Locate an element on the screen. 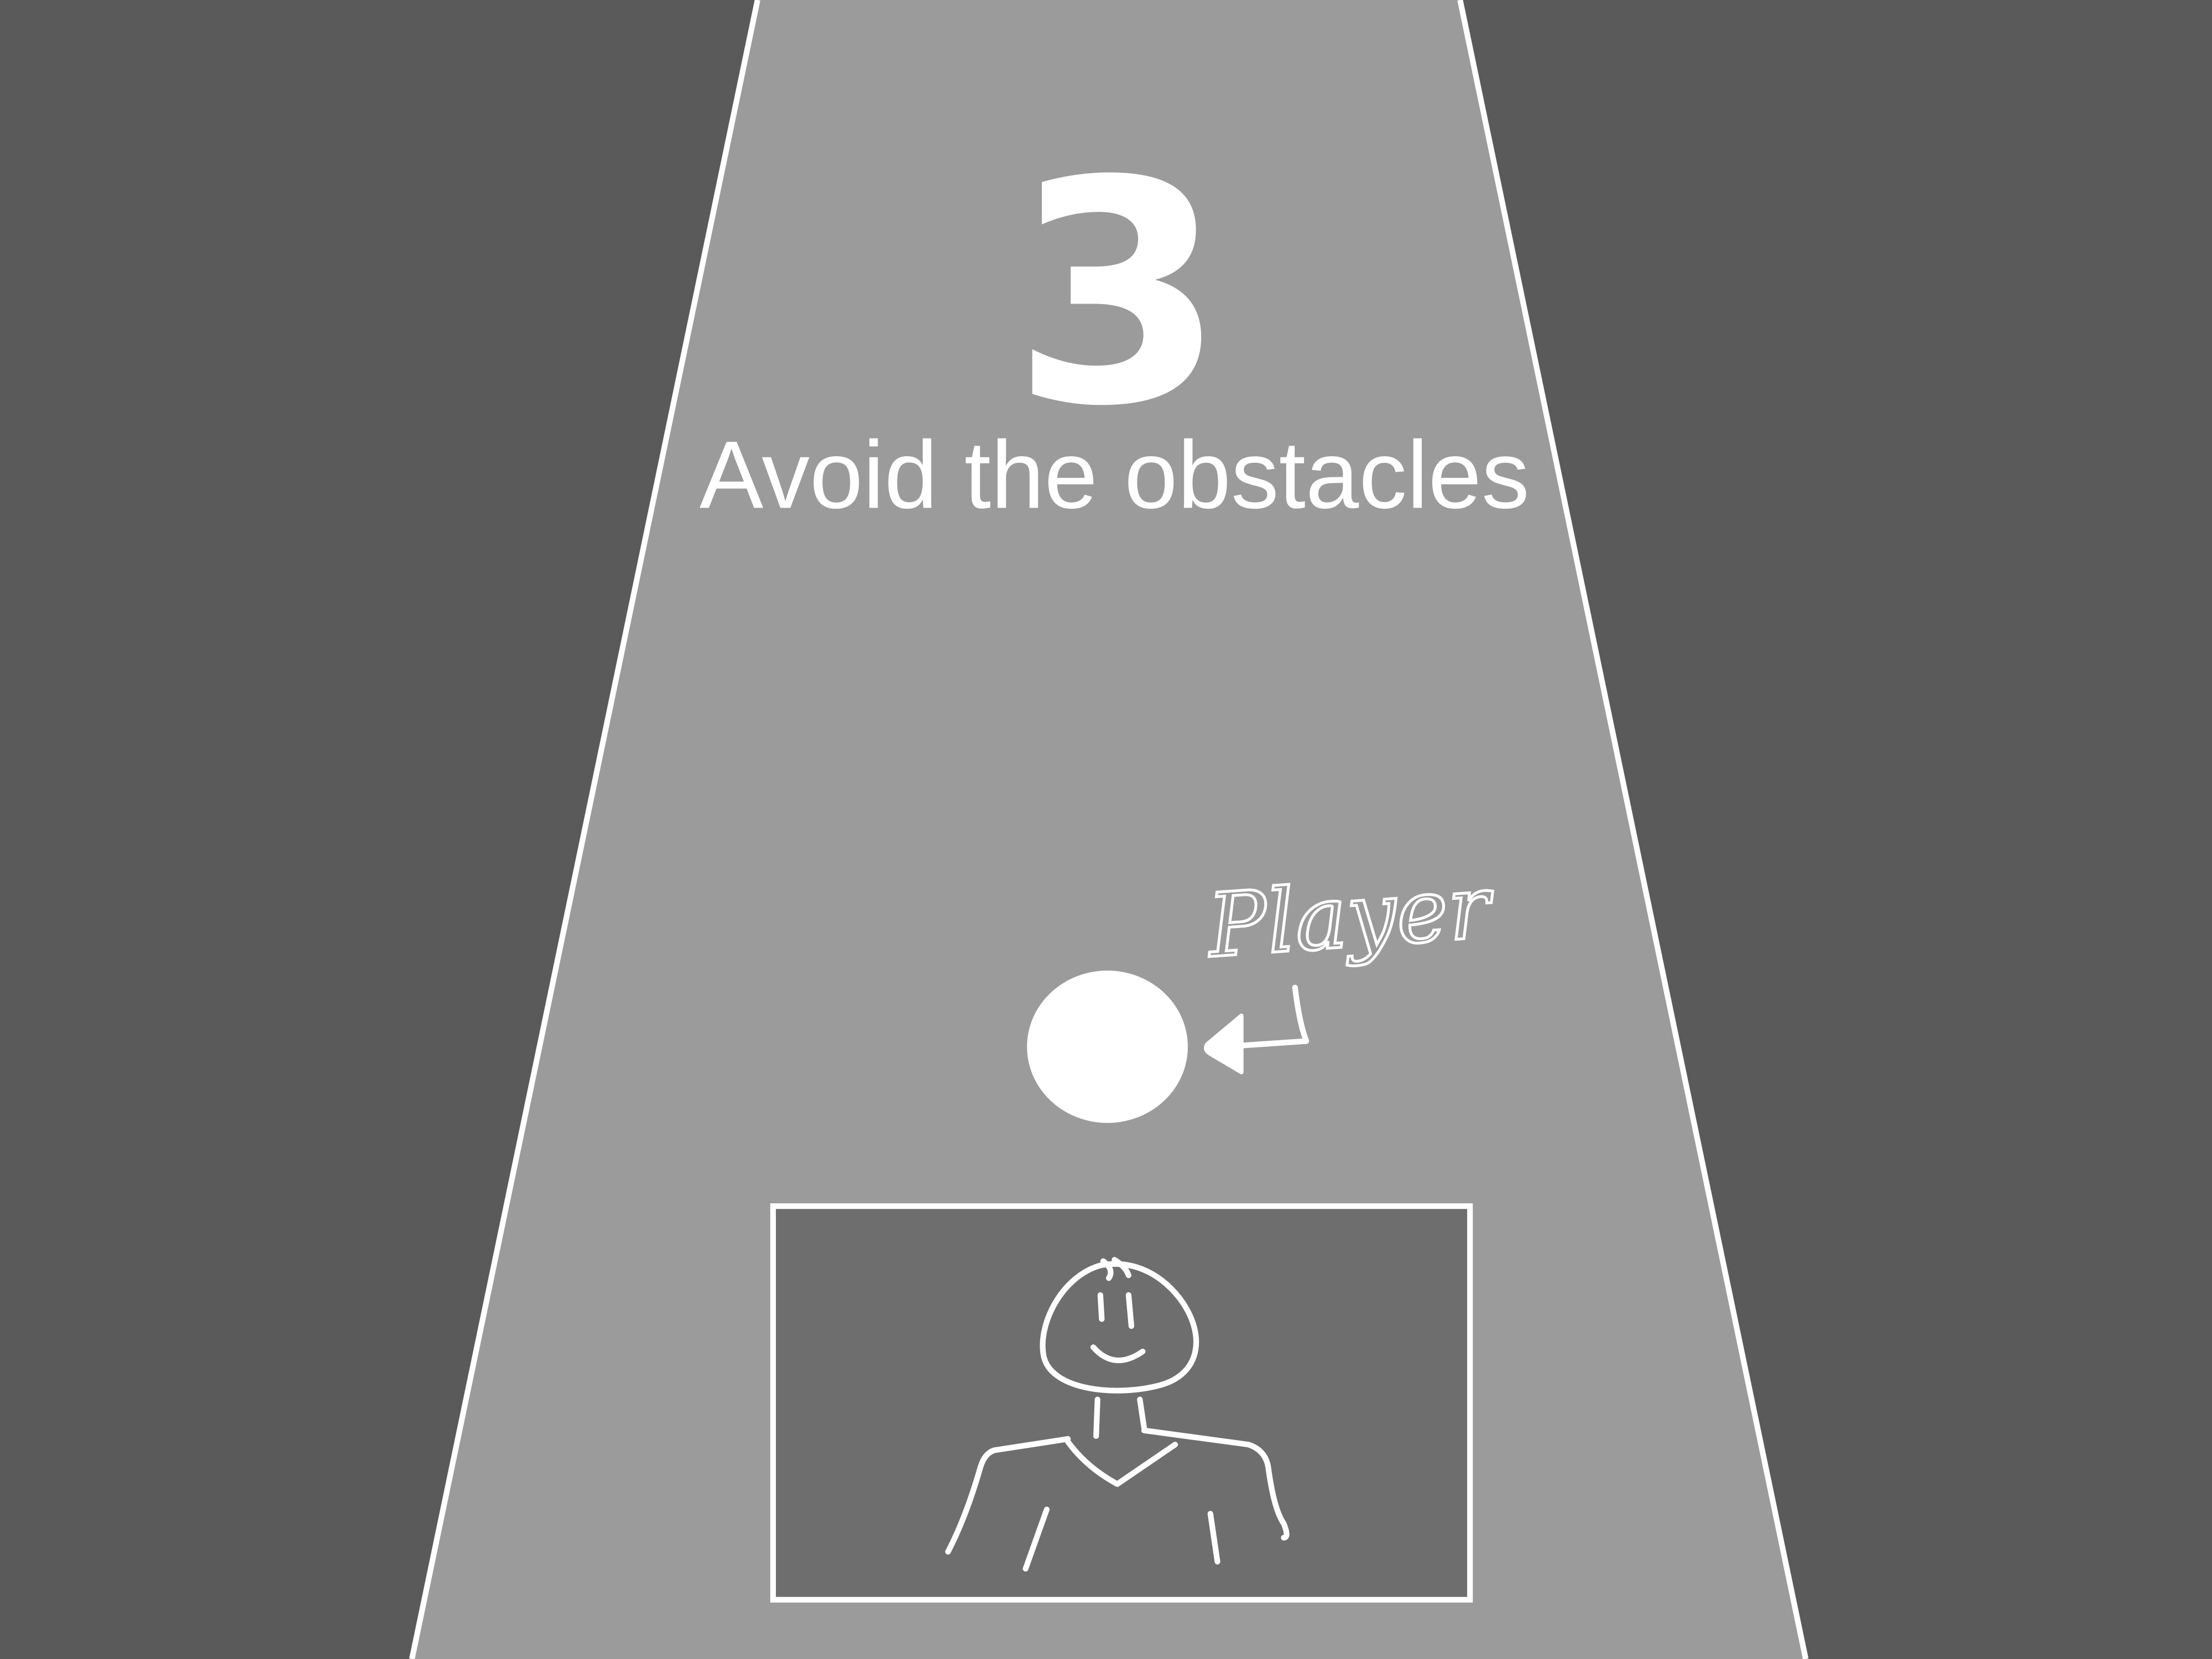  countdown-number: 3 is located at coordinates (1118, 295).